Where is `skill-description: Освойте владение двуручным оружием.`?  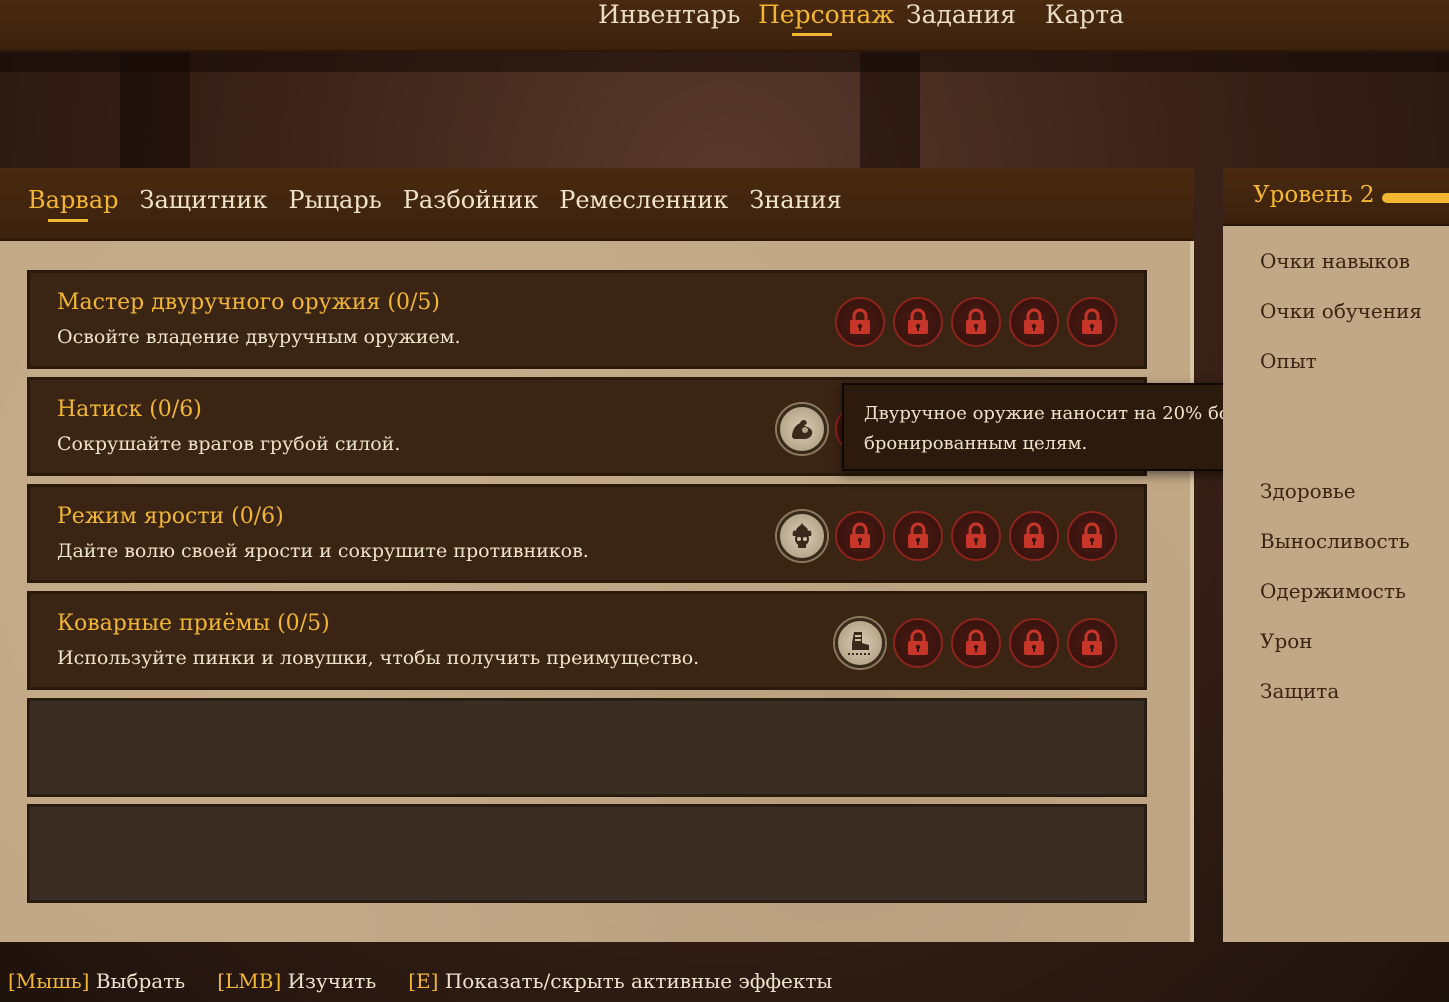
skill-description: Освойте владение двуручным оружием. is located at coordinates (259, 337).